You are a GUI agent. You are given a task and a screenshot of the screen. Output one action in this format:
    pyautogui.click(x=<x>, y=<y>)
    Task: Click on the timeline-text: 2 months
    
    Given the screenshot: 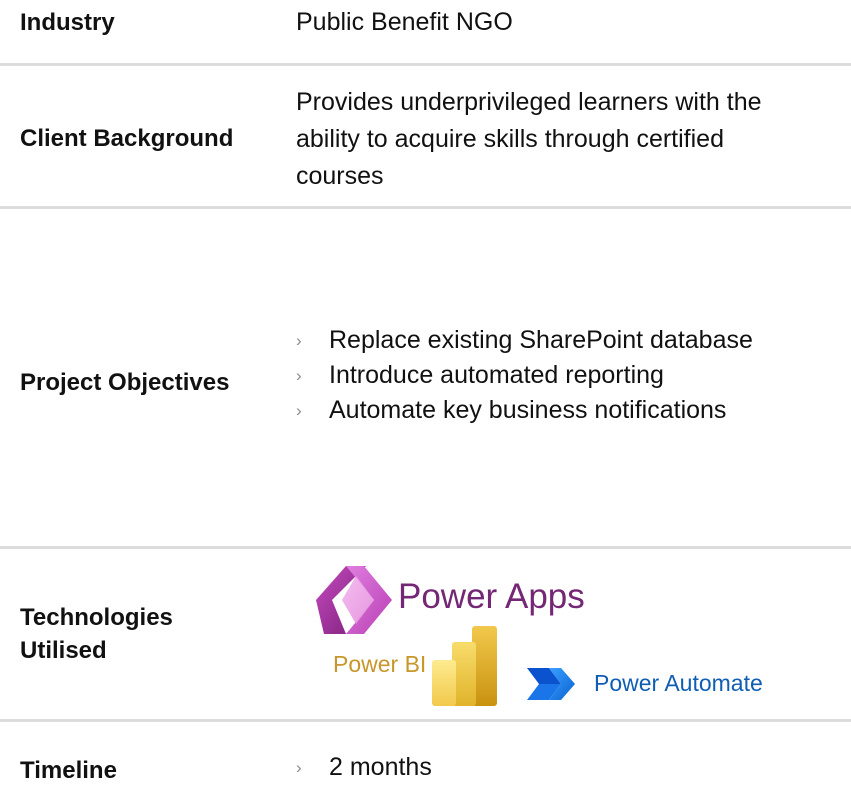 What is the action you would take?
    pyautogui.click(x=380, y=767)
    